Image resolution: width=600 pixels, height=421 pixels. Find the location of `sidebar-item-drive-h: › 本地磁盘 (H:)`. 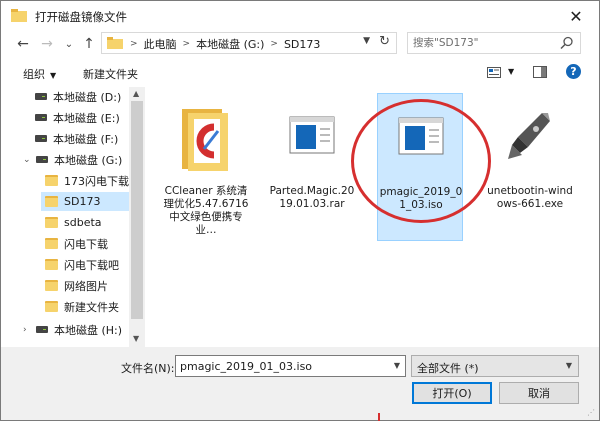

sidebar-item-drive-h: › 本地磁盘 (H:) is located at coordinates (84, 329).